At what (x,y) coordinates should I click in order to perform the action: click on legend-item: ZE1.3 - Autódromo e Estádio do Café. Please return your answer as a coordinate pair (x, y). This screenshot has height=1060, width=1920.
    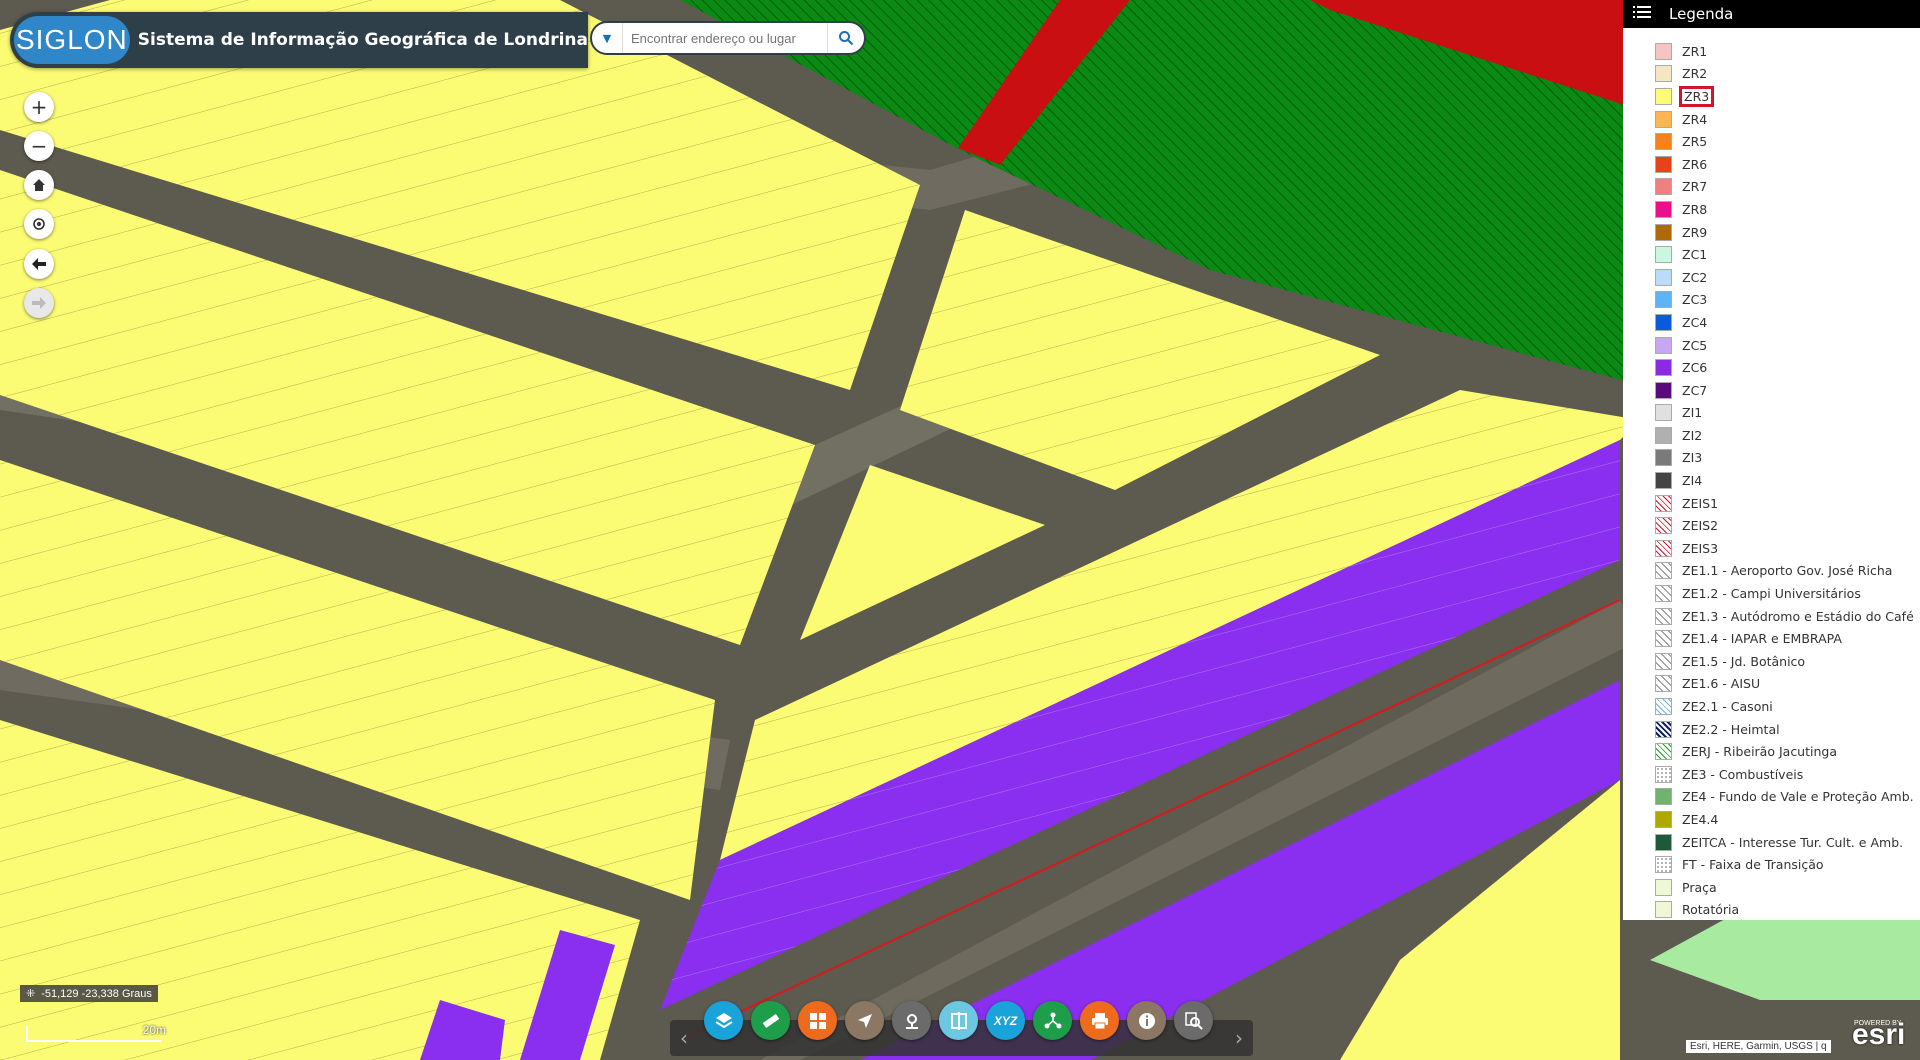
    Looking at the image, I should click on (1771, 616).